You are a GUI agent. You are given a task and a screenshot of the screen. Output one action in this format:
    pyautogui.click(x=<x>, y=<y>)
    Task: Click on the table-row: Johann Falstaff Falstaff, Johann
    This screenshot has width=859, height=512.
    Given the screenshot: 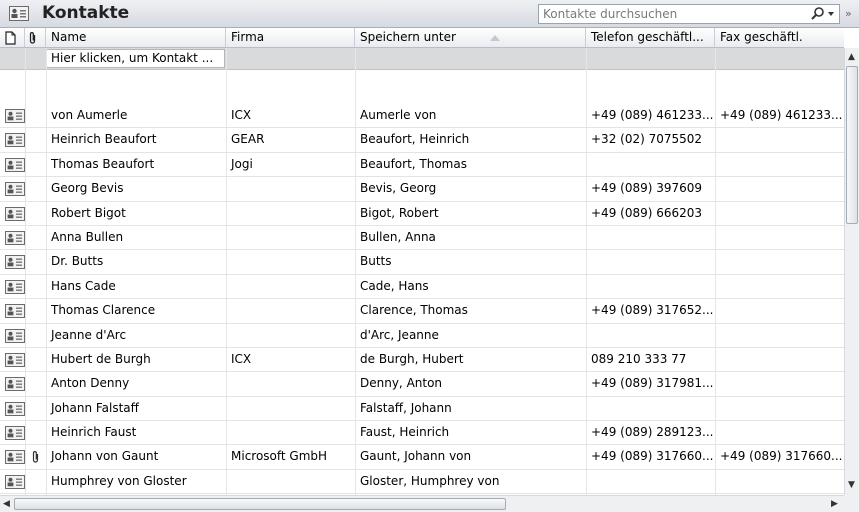 What is the action you would take?
    pyautogui.click(x=422, y=409)
    